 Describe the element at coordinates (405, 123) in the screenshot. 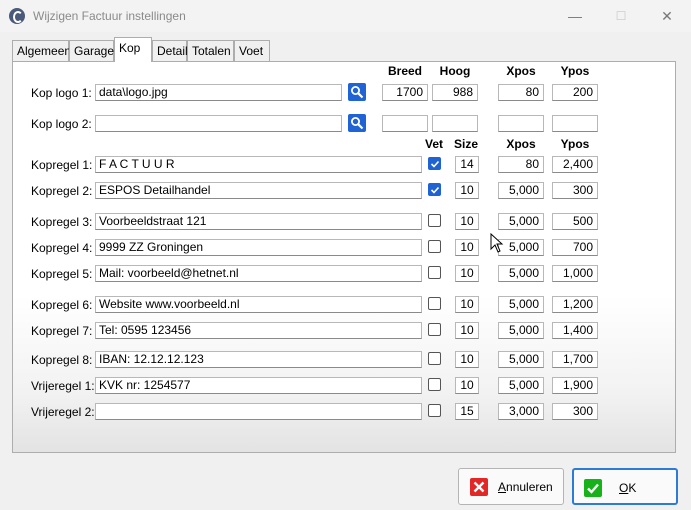

I see `logo-breed-input` at that location.